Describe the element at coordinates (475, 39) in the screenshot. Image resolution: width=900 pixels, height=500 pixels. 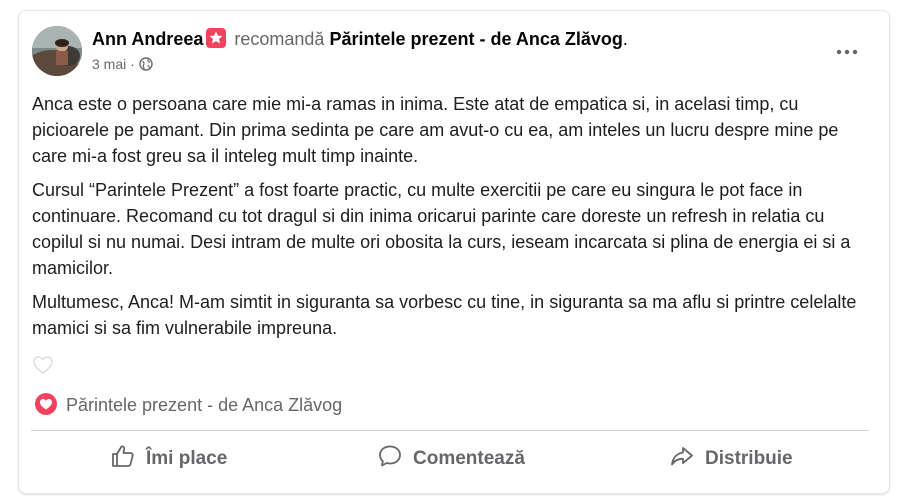
I see `recommended-page-link: Părintele prezent - de Anca Zlăvog` at that location.